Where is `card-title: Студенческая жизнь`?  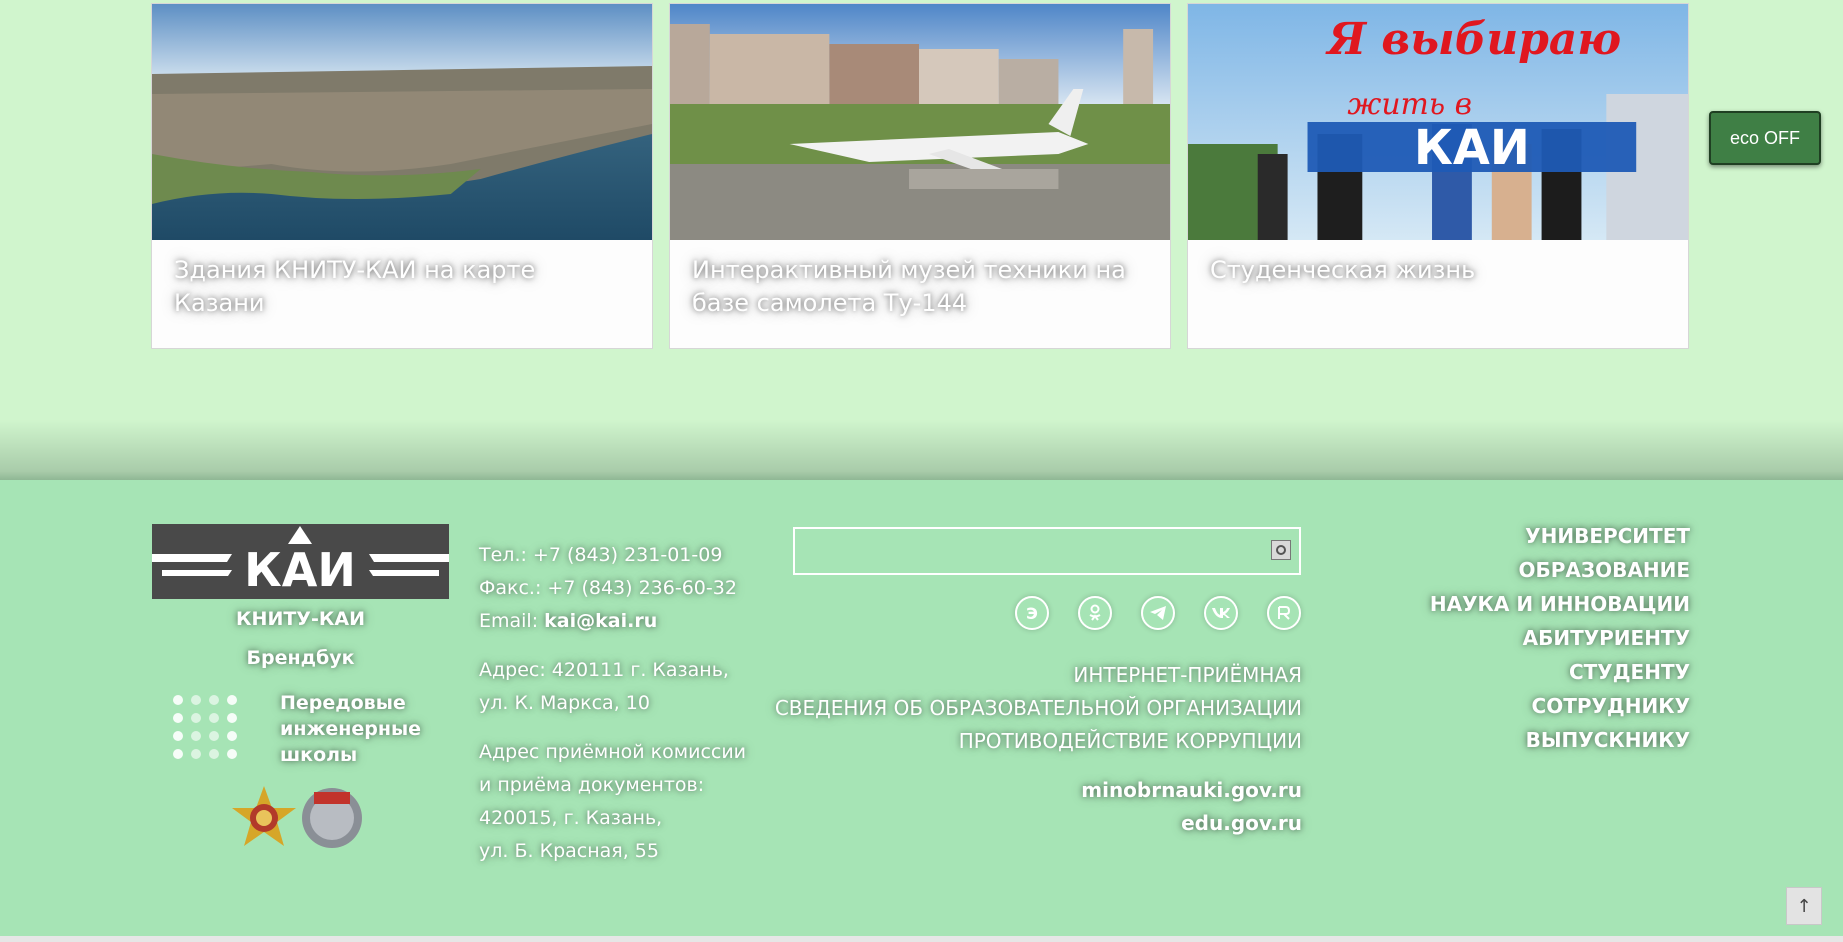
card-title: Студенческая жизнь is located at coordinates (1438, 270).